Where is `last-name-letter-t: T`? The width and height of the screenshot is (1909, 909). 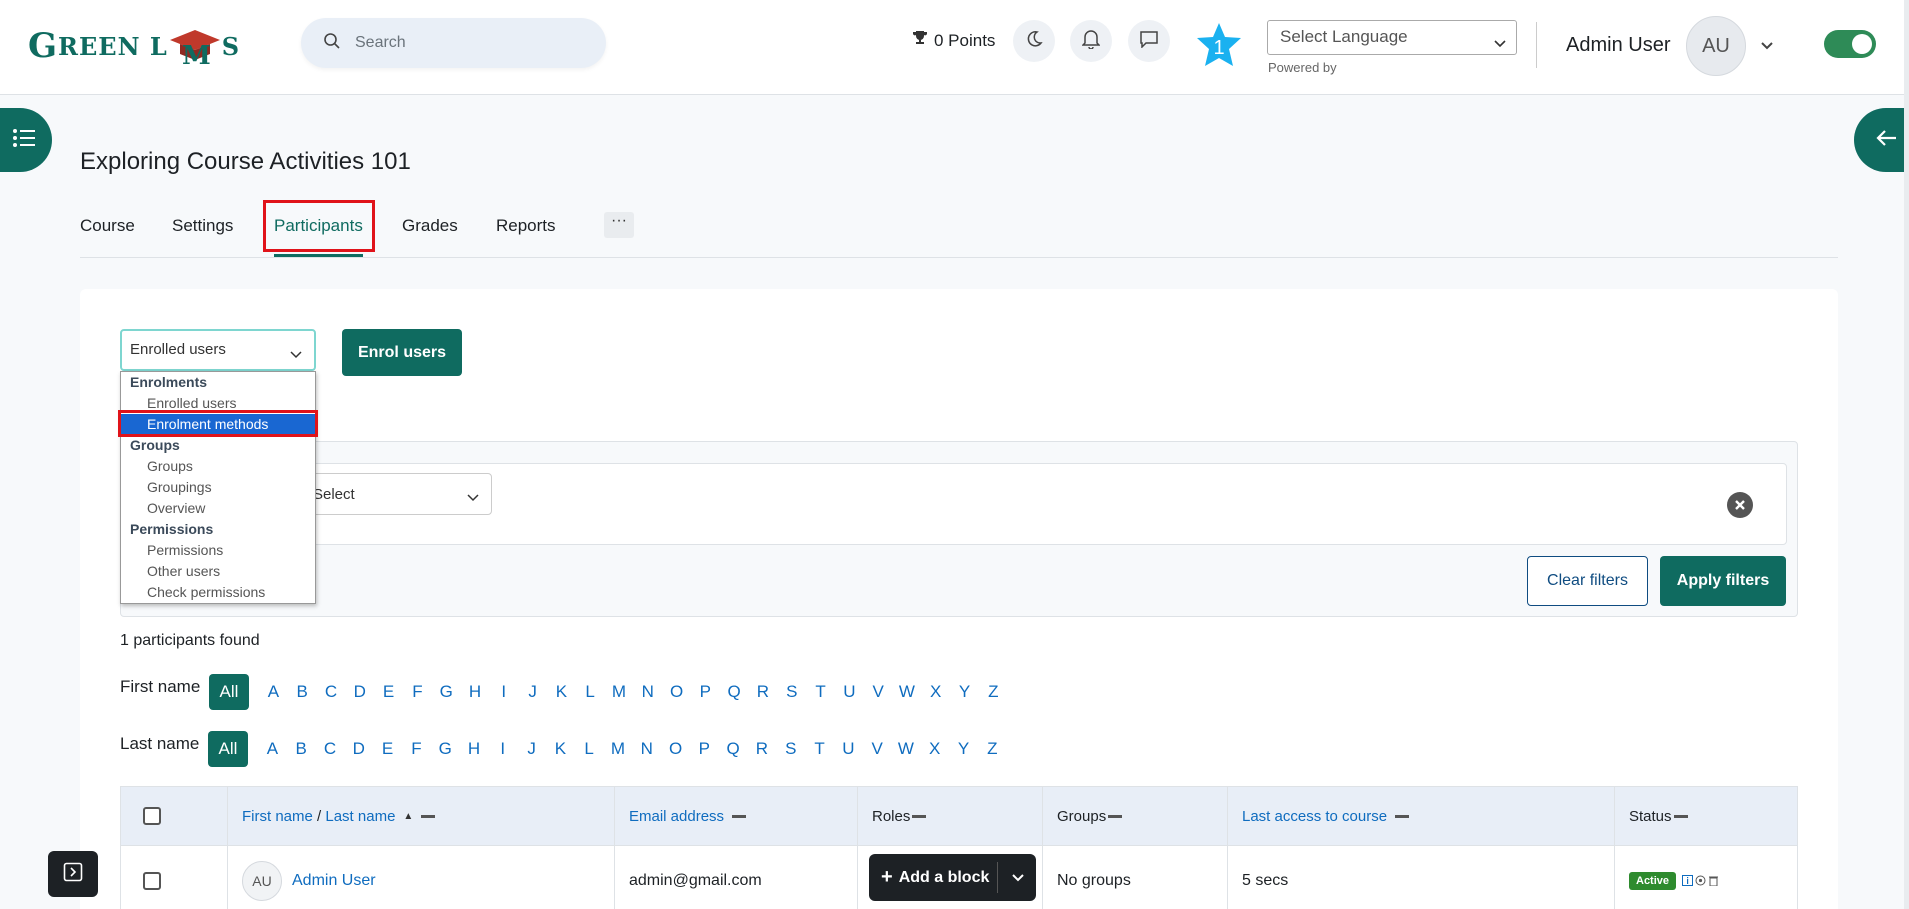 last-name-letter-t: T is located at coordinates (819, 749).